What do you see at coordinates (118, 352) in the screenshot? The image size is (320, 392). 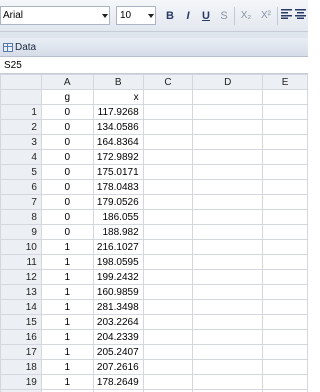 I see `cell-b: 205.2407` at bounding box center [118, 352].